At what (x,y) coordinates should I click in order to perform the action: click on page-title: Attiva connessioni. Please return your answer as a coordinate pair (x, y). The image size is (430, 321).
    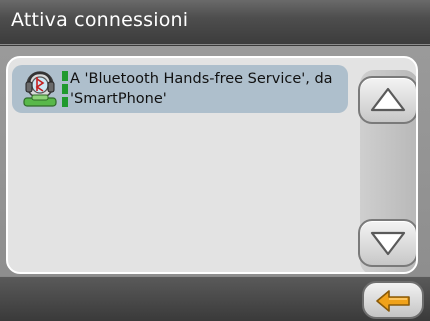
    Looking at the image, I should click on (100, 20).